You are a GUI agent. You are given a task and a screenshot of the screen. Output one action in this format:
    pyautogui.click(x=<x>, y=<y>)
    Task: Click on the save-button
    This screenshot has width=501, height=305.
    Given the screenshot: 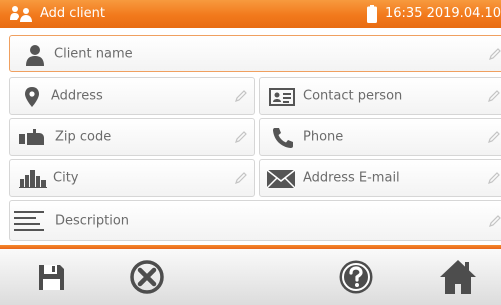 What is the action you would take?
    pyautogui.click(x=51, y=277)
    